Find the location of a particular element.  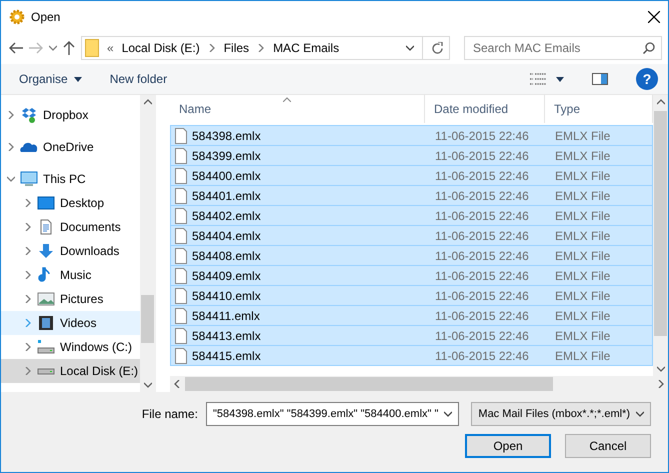

breadcrumb: Files is located at coordinates (237, 48).